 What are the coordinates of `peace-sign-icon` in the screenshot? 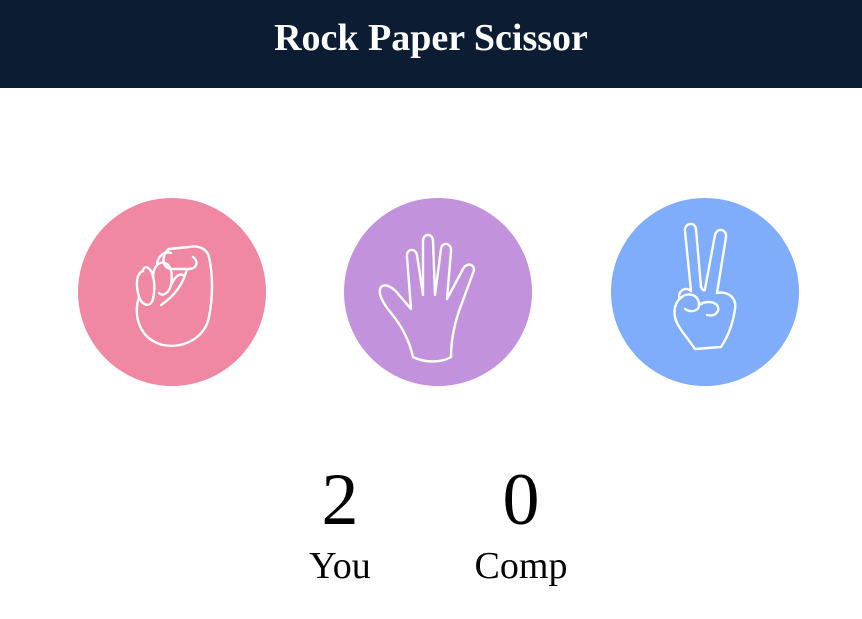 It's located at (705, 286).